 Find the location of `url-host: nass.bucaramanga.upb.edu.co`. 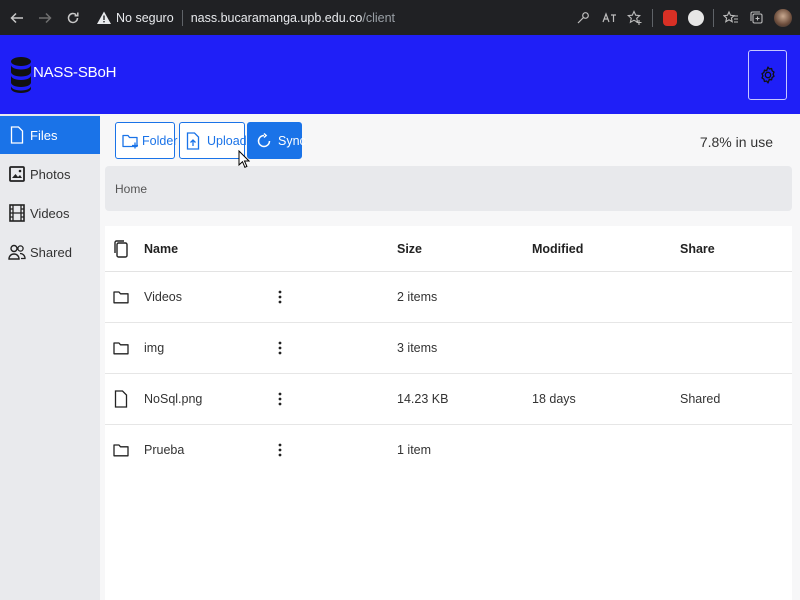

url-host: nass.bucaramanga.upb.edu.co is located at coordinates (276, 17).